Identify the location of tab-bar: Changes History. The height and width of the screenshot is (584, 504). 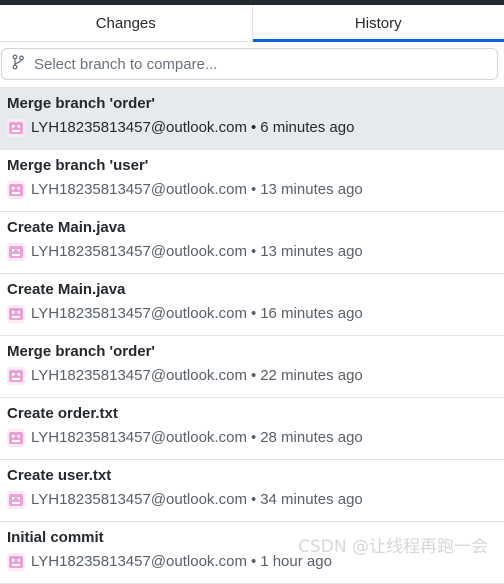
(252, 23).